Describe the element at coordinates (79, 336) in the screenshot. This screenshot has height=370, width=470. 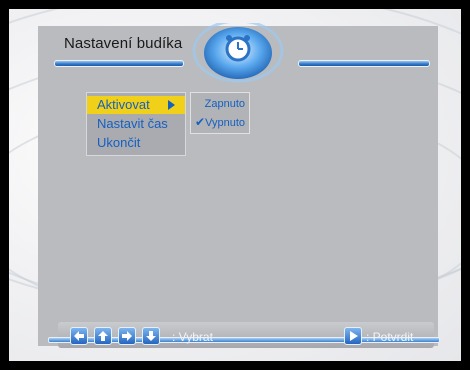
I see `left-arrow-icon` at that location.